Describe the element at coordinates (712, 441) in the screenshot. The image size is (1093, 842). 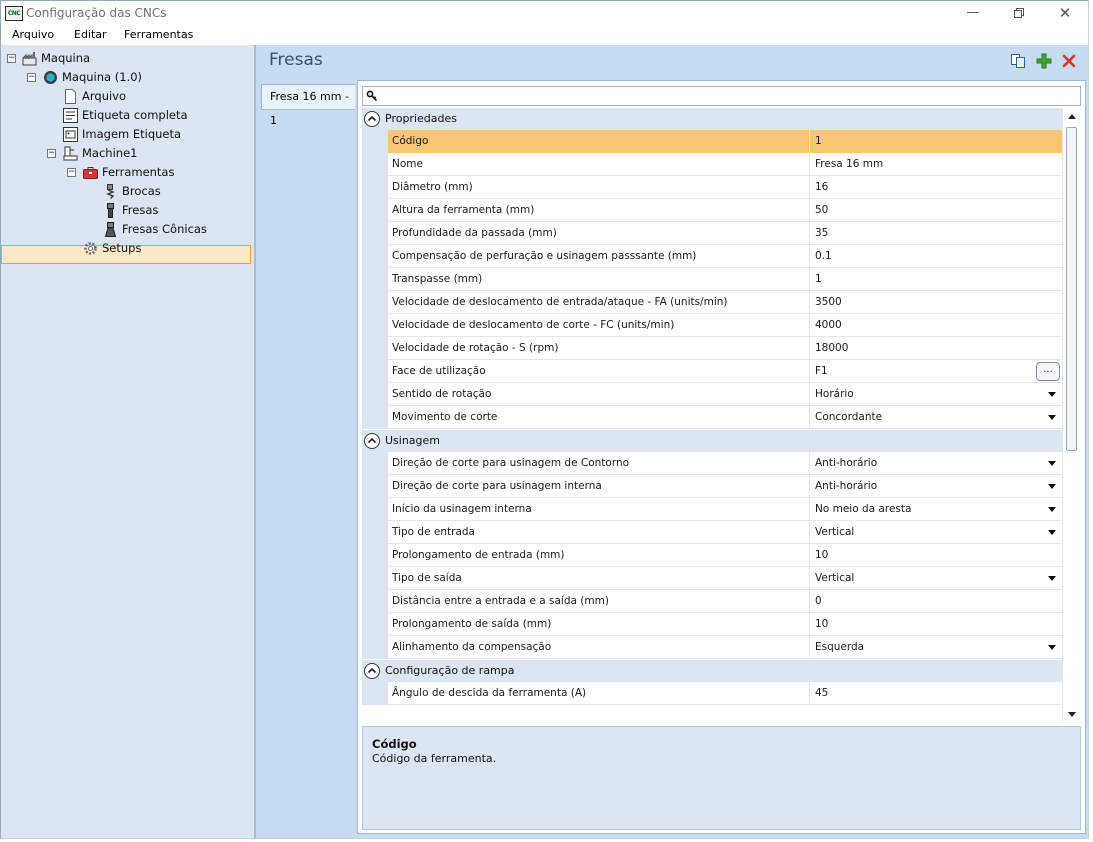
I see `category-usinagem: Usinagem` at that location.